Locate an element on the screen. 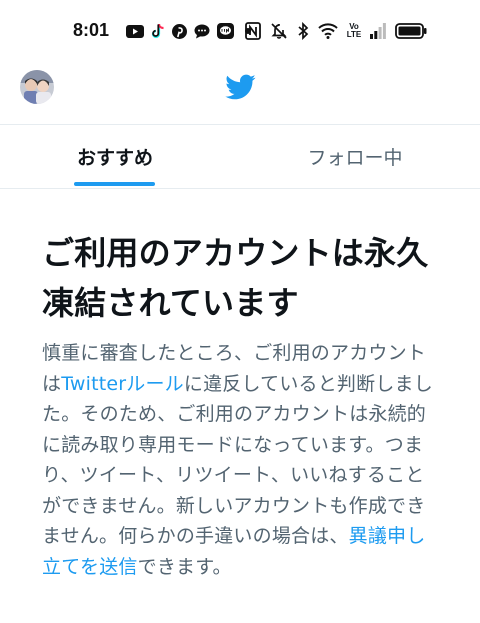 Image resolution: width=480 pixels, height=623 pixels. status-time: 8:01 is located at coordinates (91, 30).